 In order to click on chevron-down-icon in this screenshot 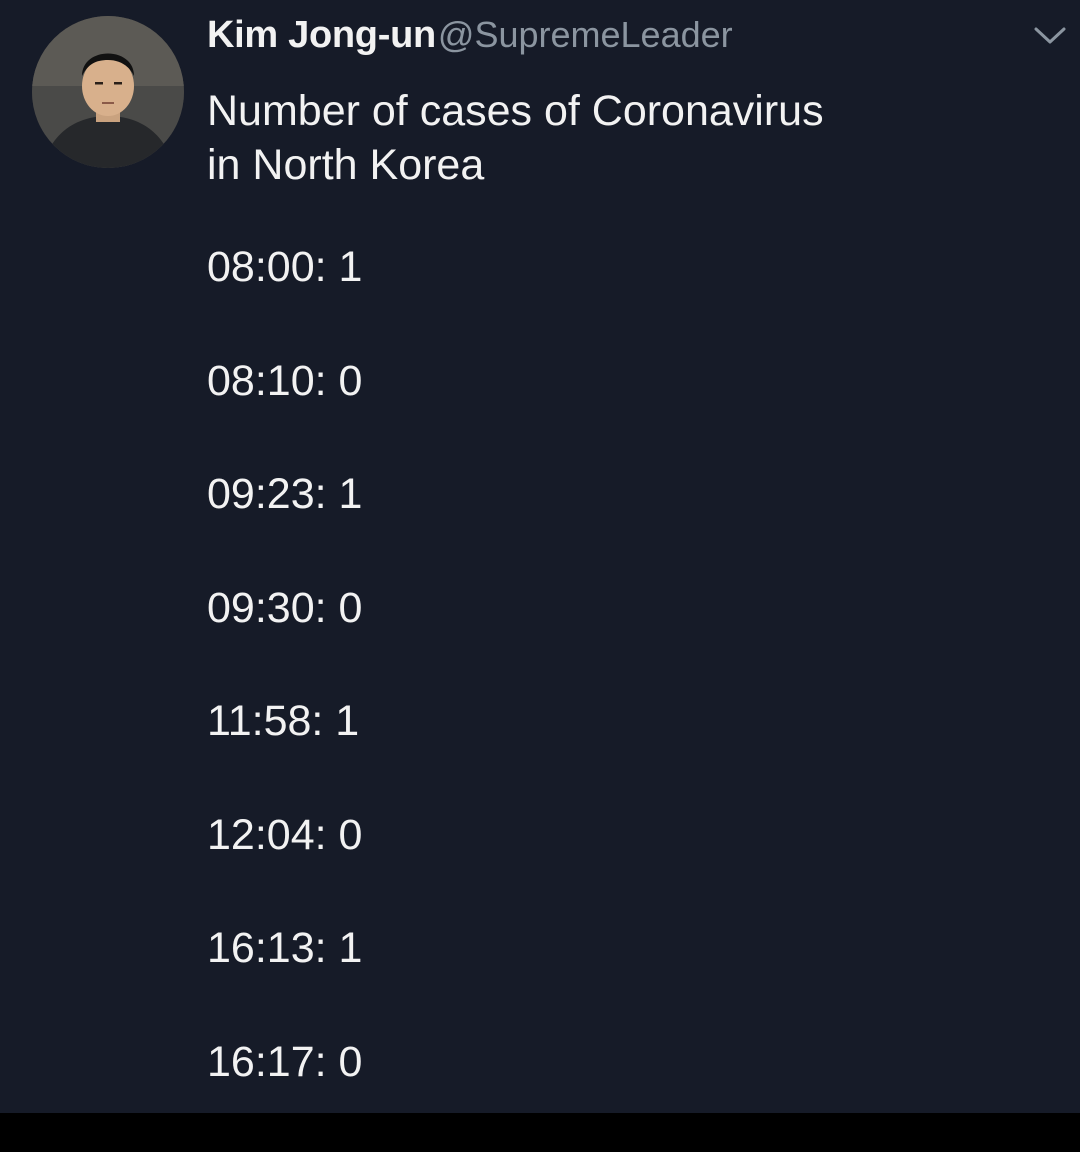, I will do `click(1050, 35)`.